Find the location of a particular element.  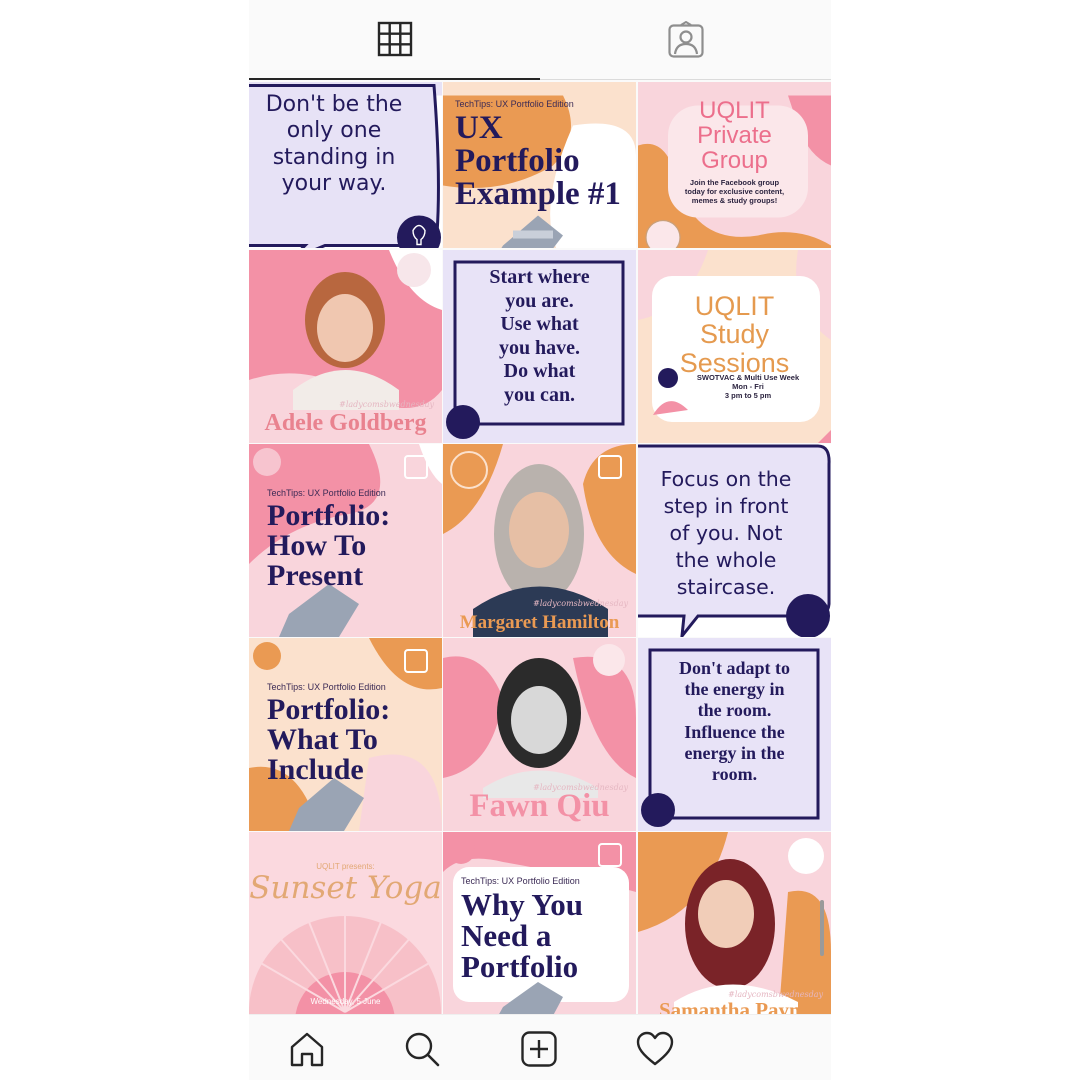

tab-tagged is located at coordinates (685, 40).